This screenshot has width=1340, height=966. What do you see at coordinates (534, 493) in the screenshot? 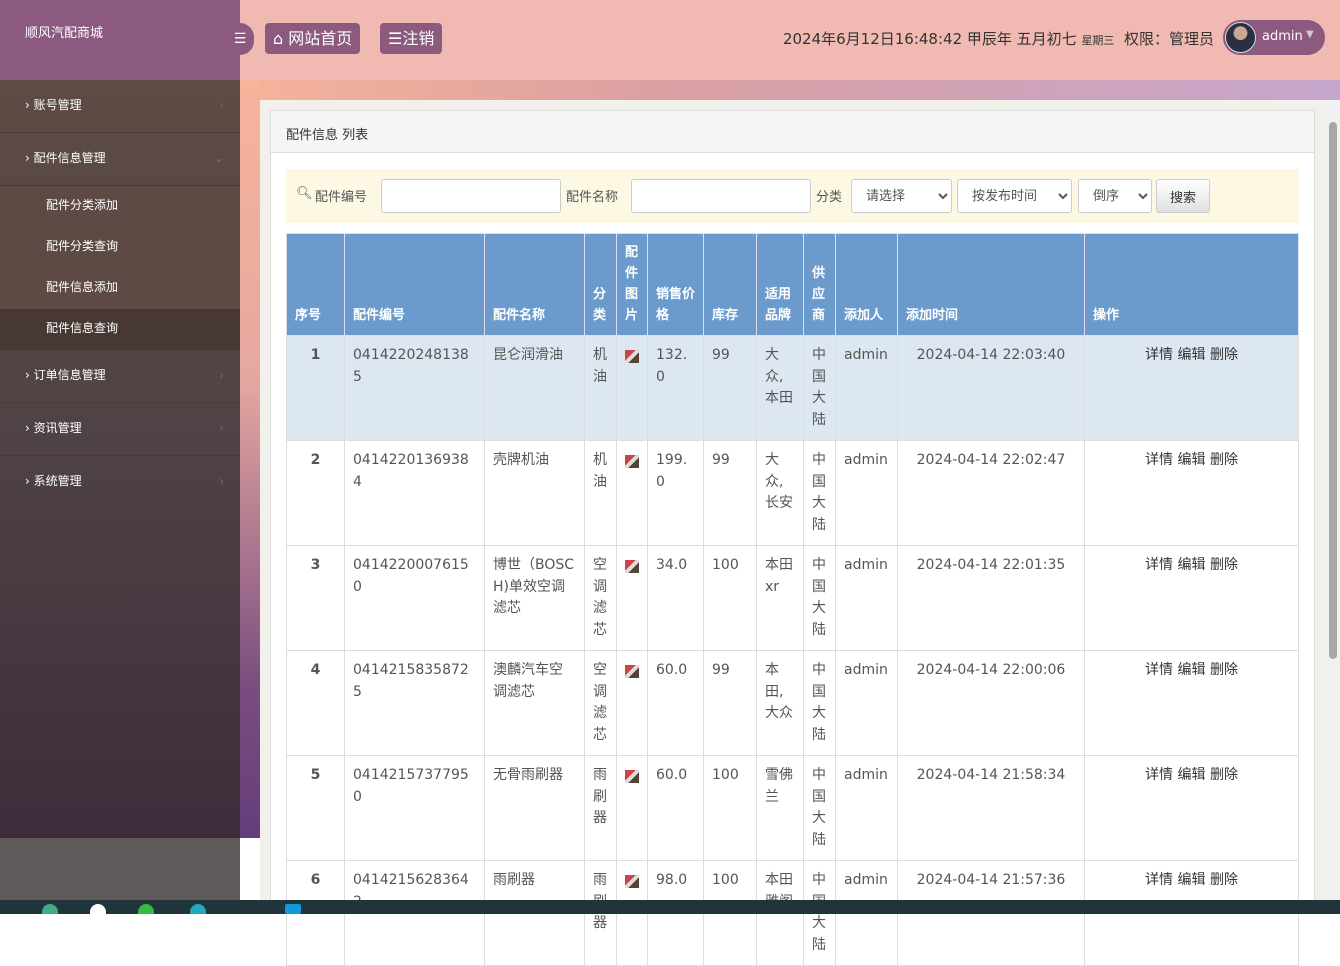
I see `cell-name: 壳牌机油` at bounding box center [534, 493].